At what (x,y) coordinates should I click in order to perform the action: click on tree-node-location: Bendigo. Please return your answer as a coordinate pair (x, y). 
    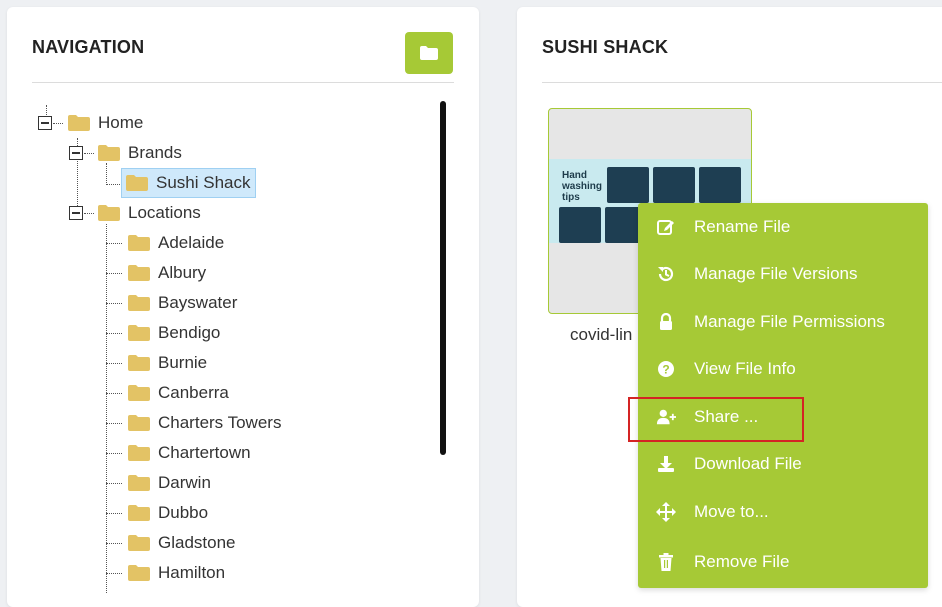
    Looking at the image, I should click on (174, 333).